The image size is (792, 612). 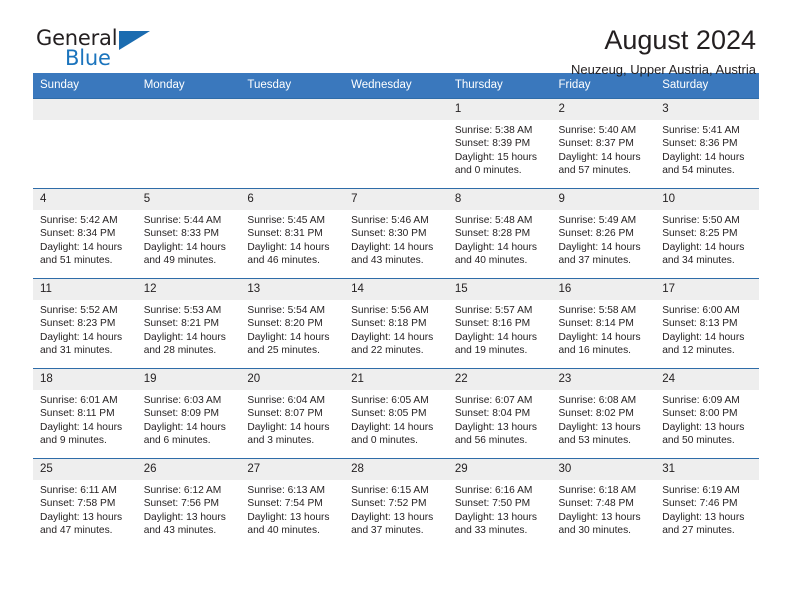 What do you see at coordinates (85, 379) in the screenshot?
I see `day-number: 18` at bounding box center [85, 379].